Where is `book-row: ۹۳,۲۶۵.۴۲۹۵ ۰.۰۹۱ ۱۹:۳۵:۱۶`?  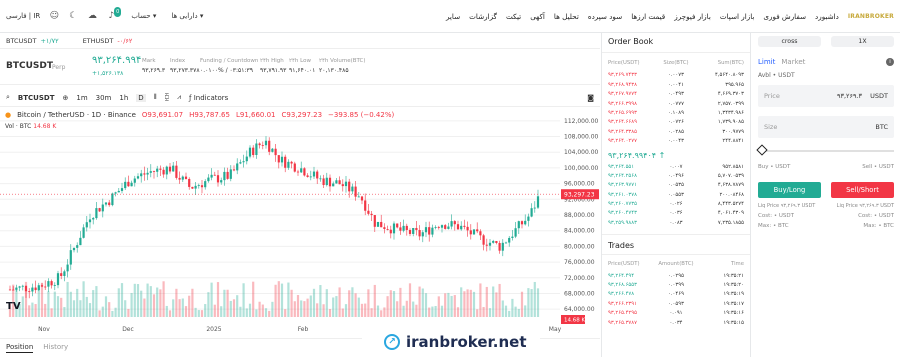 book-row: ۹۳,۲۶۵.۴۲۹۵ ۰.۰۹۱ ۱۹:۳۵:۱۶ is located at coordinates (676, 313).